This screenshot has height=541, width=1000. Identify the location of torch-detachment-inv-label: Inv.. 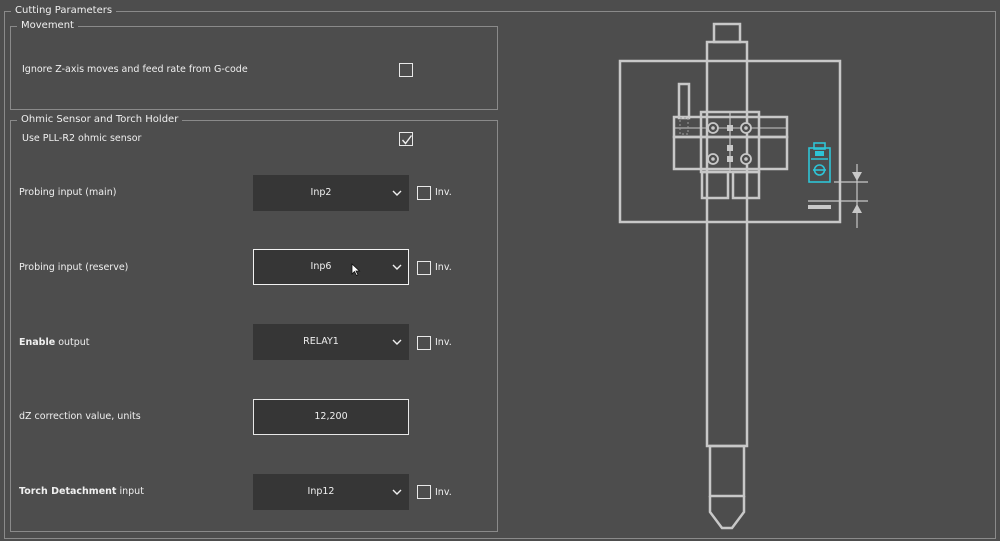
(443, 492).